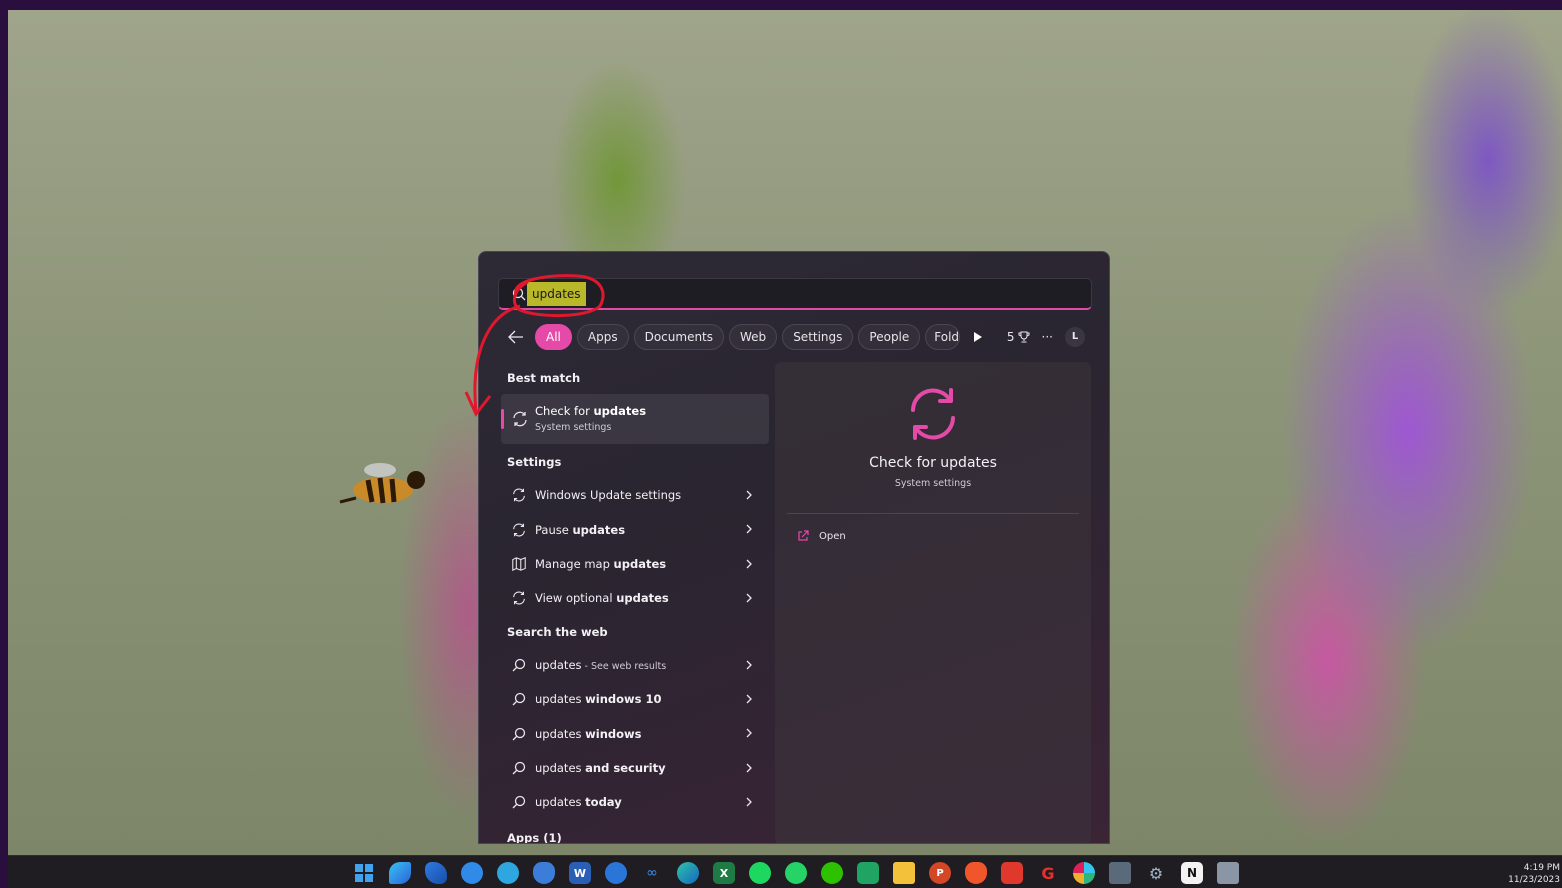 The height and width of the screenshot is (888, 1562). Describe the element at coordinates (519, 564) in the screenshot. I see `map-icon` at that location.